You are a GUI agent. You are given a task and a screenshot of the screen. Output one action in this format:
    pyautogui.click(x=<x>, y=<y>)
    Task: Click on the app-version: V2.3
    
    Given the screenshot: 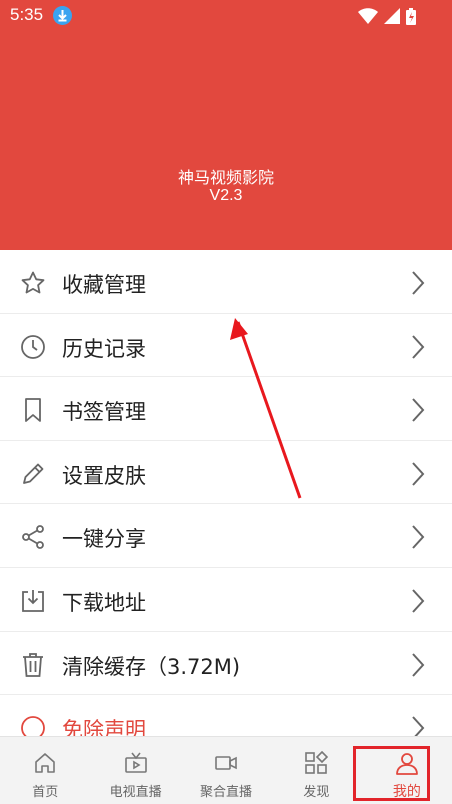 What is the action you would take?
    pyautogui.click(x=226, y=195)
    